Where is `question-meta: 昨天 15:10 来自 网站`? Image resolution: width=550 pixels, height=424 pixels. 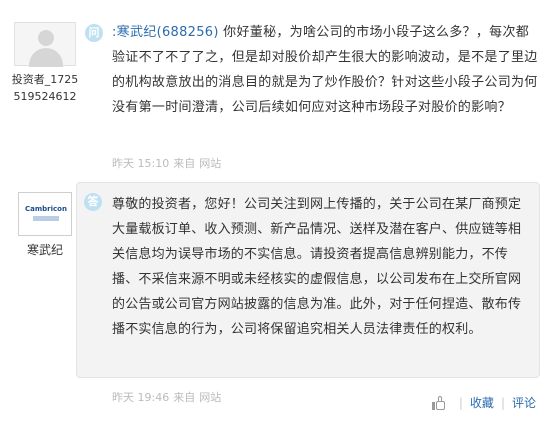
question-meta: 昨天 15:10 来自 网站 is located at coordinates (168, 163).